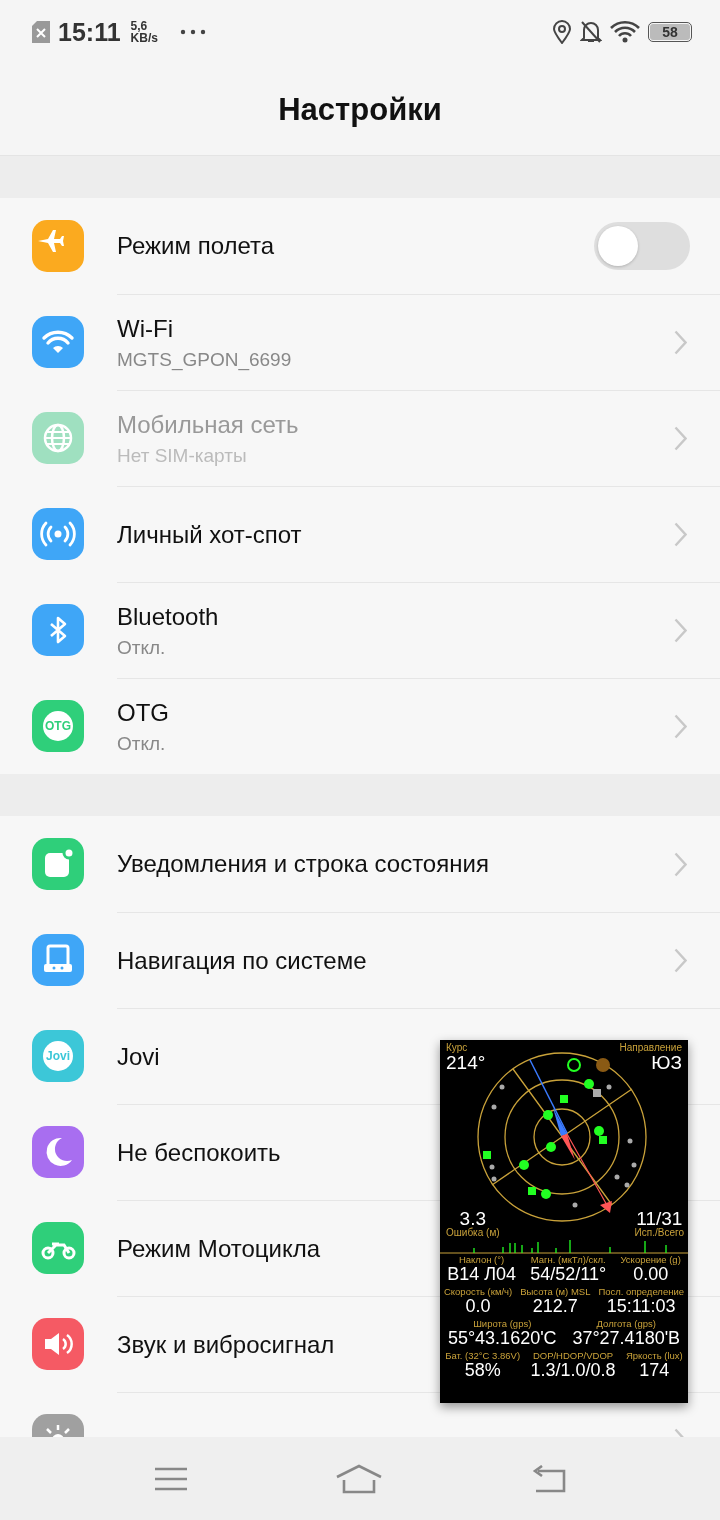  What do you see at coordinates (457, 1048) in the screenshot?
I see `course-label: Курс` at bounding box center [457, 1048].